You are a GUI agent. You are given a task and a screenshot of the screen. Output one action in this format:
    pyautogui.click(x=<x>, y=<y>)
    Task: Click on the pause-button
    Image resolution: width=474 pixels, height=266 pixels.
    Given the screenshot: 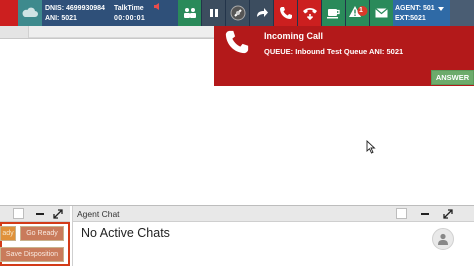 What is the action you would take?
    pyautogui.click(x=213, y=13)
    